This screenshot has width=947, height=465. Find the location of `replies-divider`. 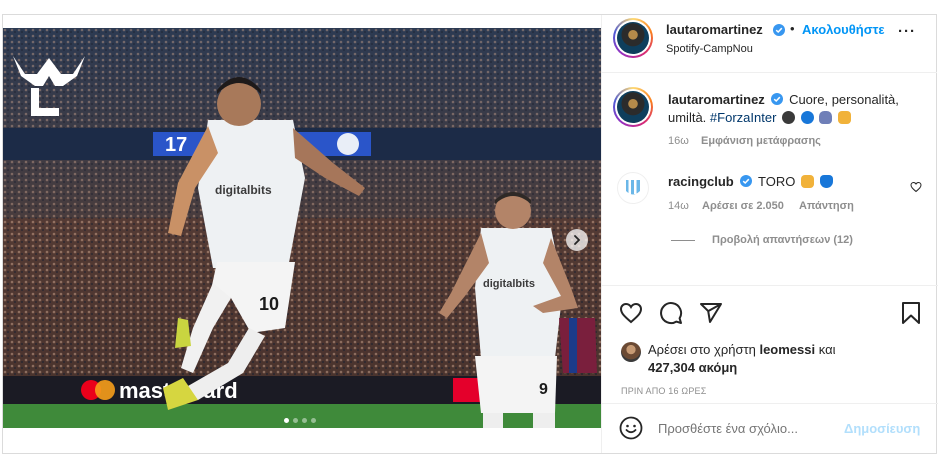

replies-divider is located at coordinates (683, 240).